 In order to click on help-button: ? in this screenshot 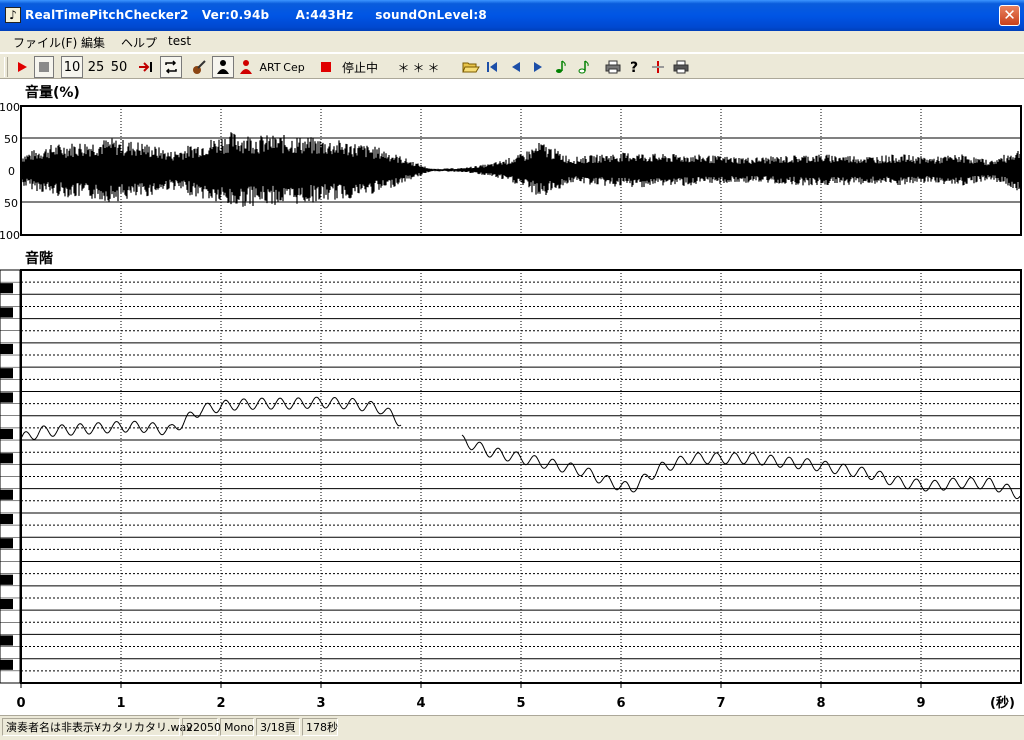, I will do `click(635, 67)`.